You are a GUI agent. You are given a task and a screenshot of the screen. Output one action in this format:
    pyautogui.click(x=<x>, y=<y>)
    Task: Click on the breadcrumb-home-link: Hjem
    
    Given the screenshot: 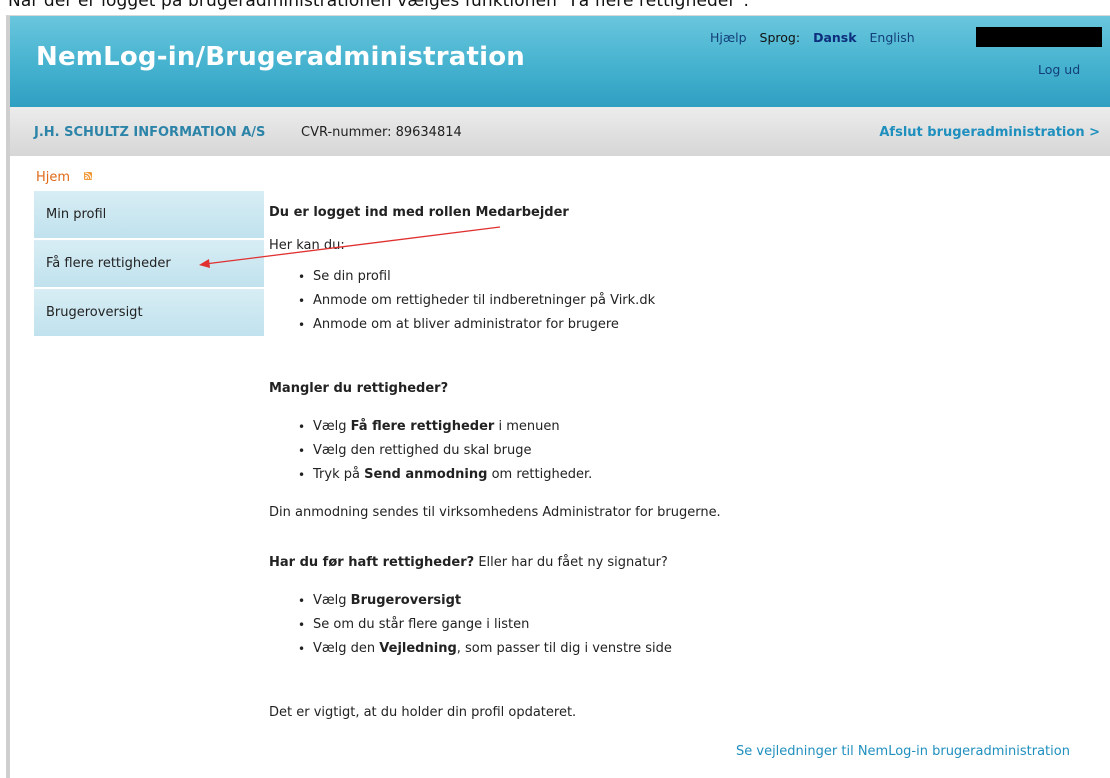 What is the action you would take?
    pyautogui.click(x=53, y=177)
    